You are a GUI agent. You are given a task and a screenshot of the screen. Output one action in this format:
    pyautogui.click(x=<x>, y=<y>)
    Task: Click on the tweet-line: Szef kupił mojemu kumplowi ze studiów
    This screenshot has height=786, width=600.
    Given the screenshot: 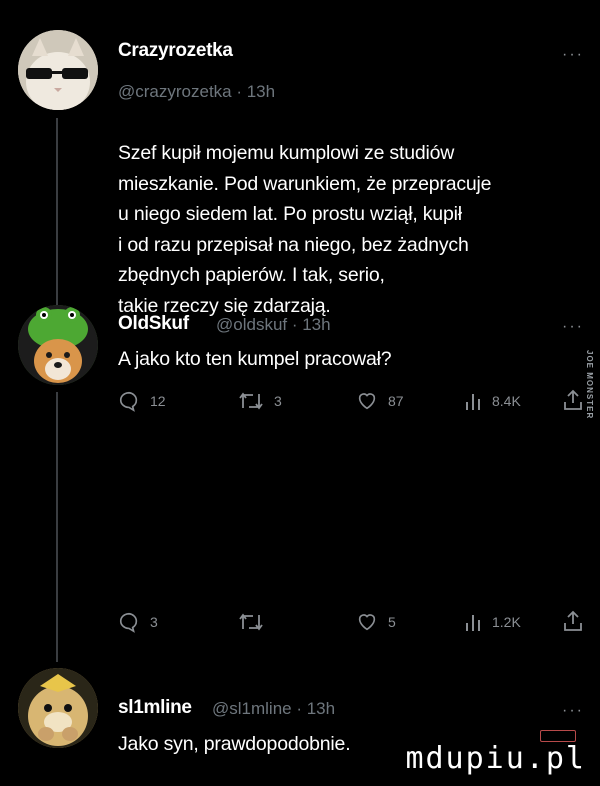 What is the action you would take?
    pyautogui.click(x=286, y=153)
    